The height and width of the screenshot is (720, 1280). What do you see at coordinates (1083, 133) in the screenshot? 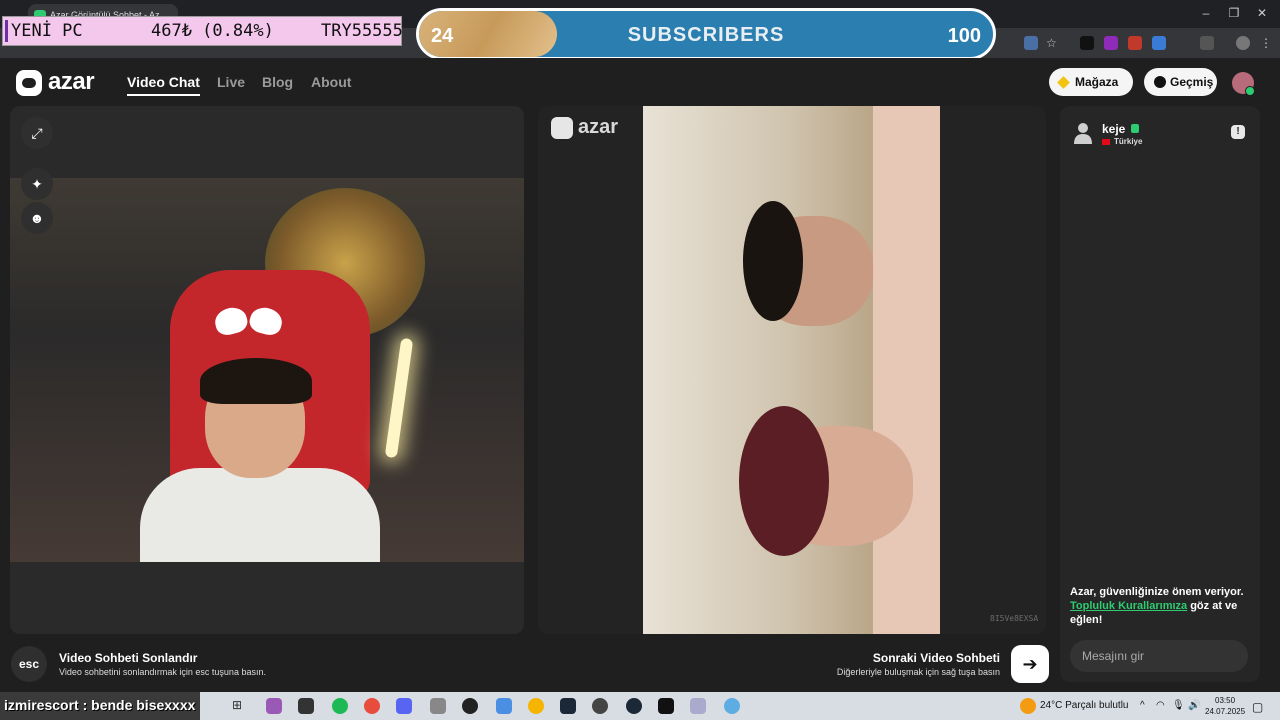
I see `partner-avatar-icon` at bounding box center [1083, 133].